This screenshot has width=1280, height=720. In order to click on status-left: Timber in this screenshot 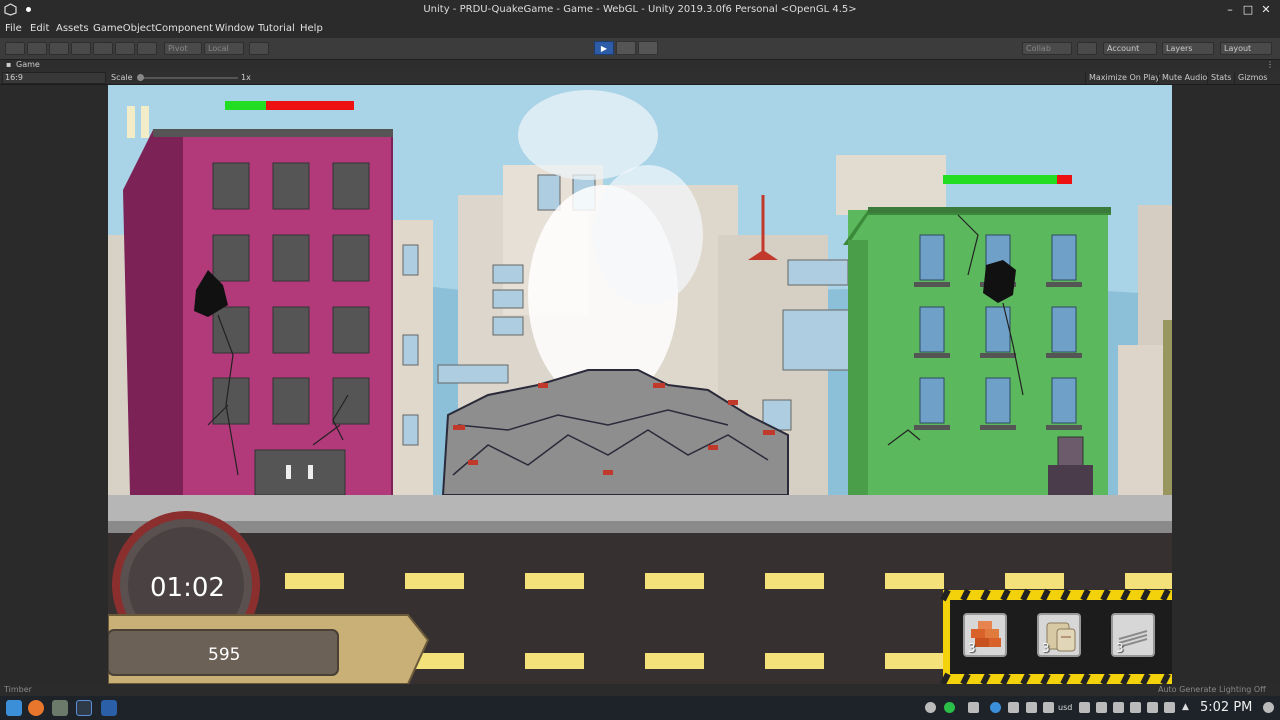, I will do `click(18, 689)`.